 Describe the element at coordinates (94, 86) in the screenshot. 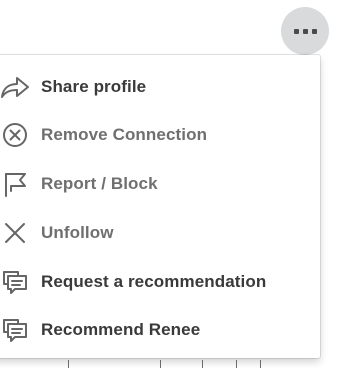

I see `menu-item-label: Share profile` at that location.